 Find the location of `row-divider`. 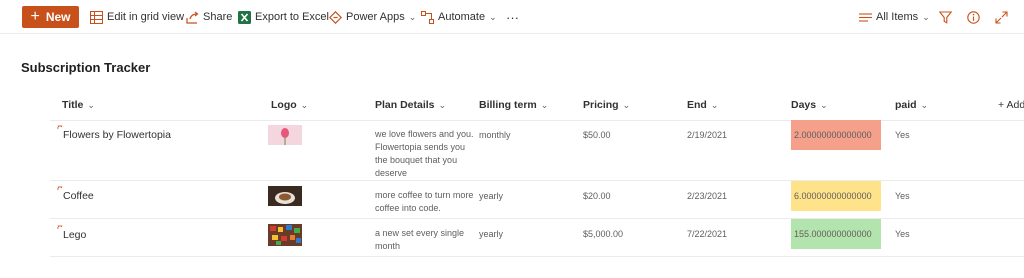

row-divider is located at coordinates (537, 256).